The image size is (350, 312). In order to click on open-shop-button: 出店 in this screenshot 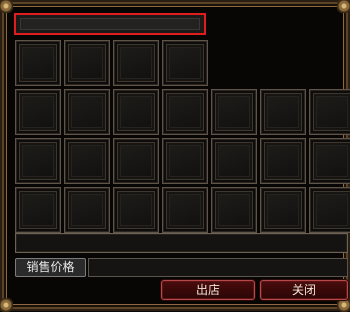, I will do `click(208, 290)`.